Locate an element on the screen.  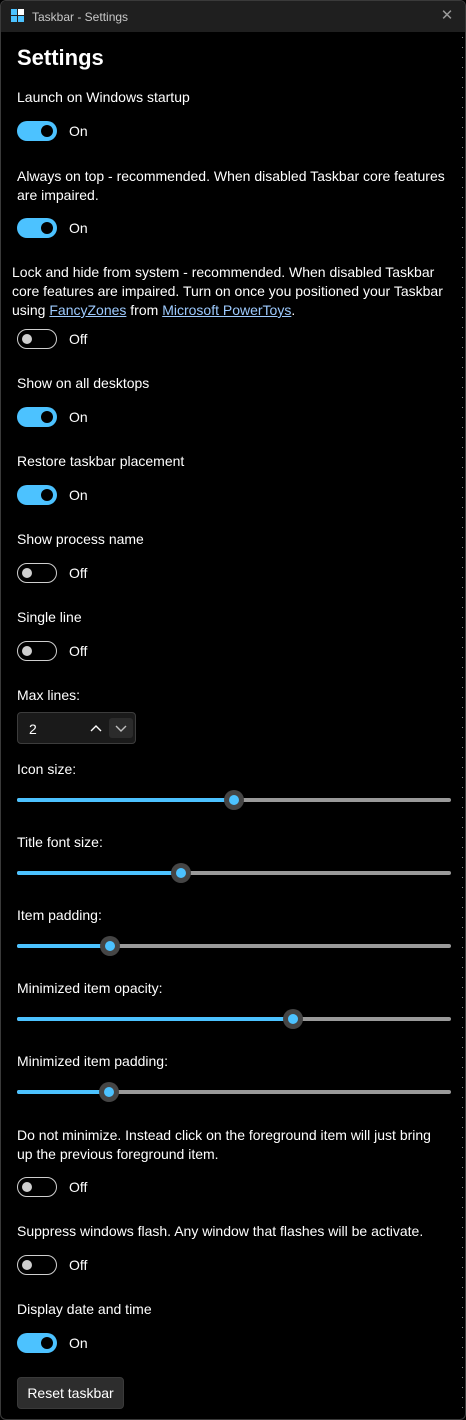
powertoys-link: Microsoft PowerToys is located at coordinates (226, 310).